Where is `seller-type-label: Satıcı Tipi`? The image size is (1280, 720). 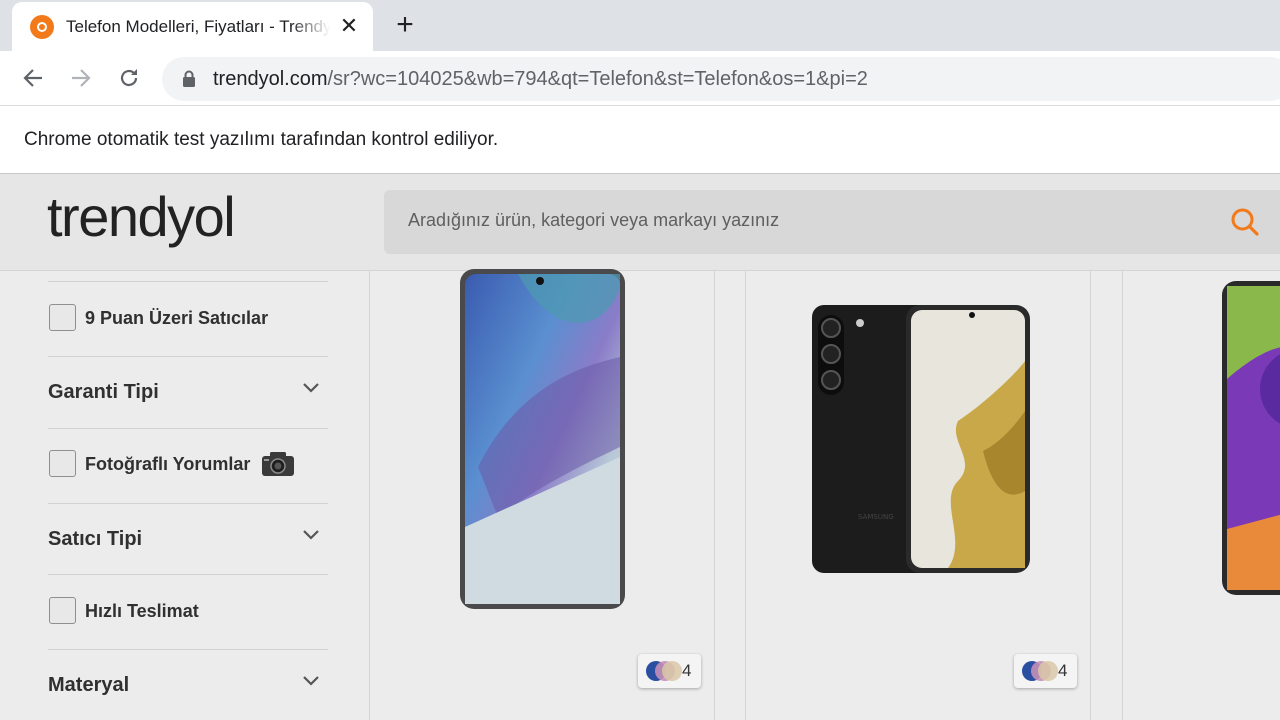 seller-type-label: Satıcı Tipi is located at coordinates (95, 539).